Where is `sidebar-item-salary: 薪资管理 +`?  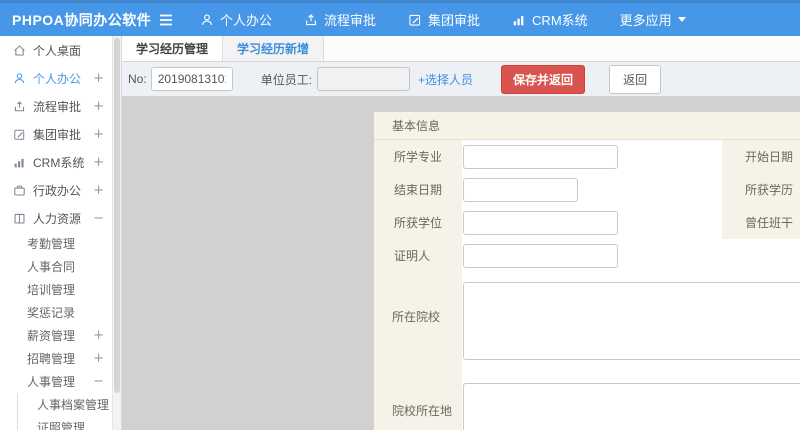 sidebar-item-salary: 薪资管理 + is located at coordinates (56, 335).